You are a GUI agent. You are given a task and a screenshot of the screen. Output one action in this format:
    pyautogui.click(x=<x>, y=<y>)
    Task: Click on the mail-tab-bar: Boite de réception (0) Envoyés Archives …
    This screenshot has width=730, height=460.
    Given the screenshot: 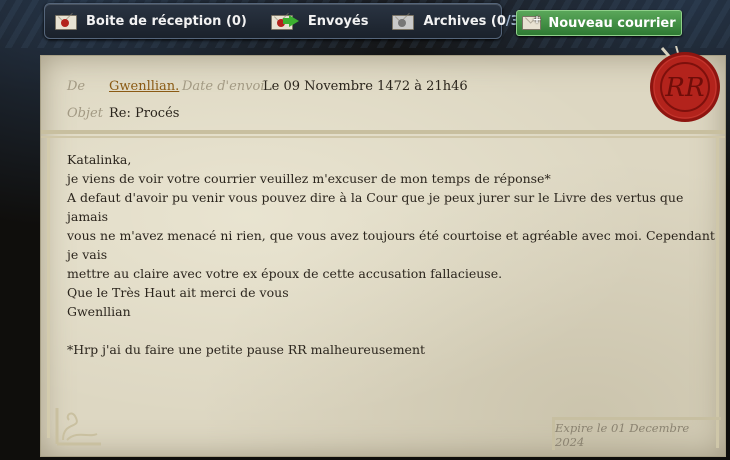 What is the action you would take?
    pyautogui.click(x=289, y=21)
    